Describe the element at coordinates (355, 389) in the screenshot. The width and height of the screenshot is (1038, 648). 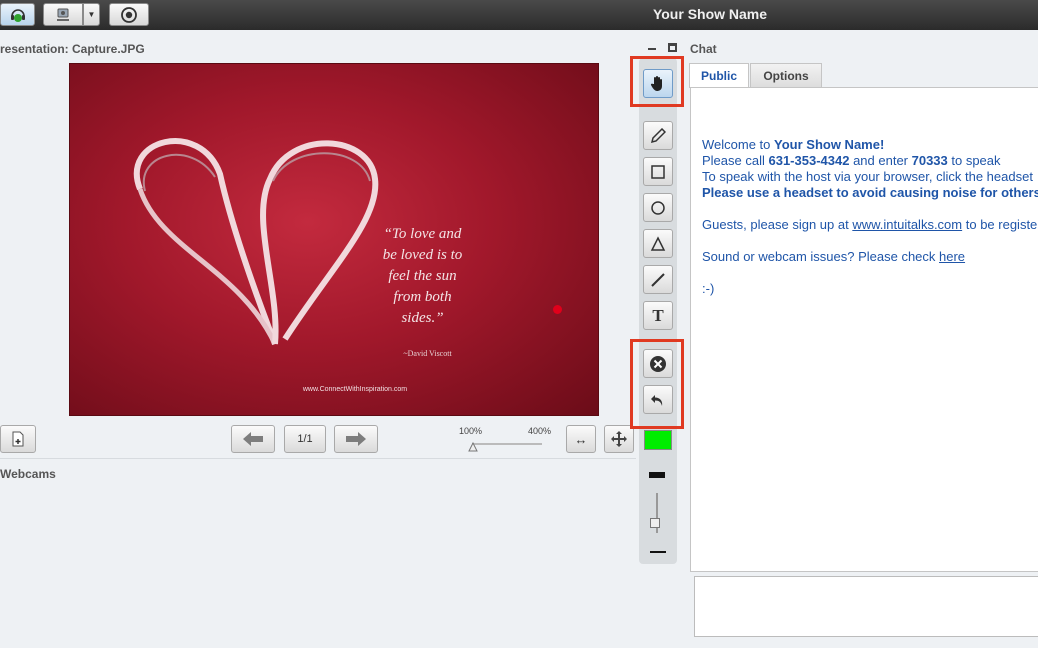
I see `slide-website: www.ConnectWithInspiration.com` at that location.